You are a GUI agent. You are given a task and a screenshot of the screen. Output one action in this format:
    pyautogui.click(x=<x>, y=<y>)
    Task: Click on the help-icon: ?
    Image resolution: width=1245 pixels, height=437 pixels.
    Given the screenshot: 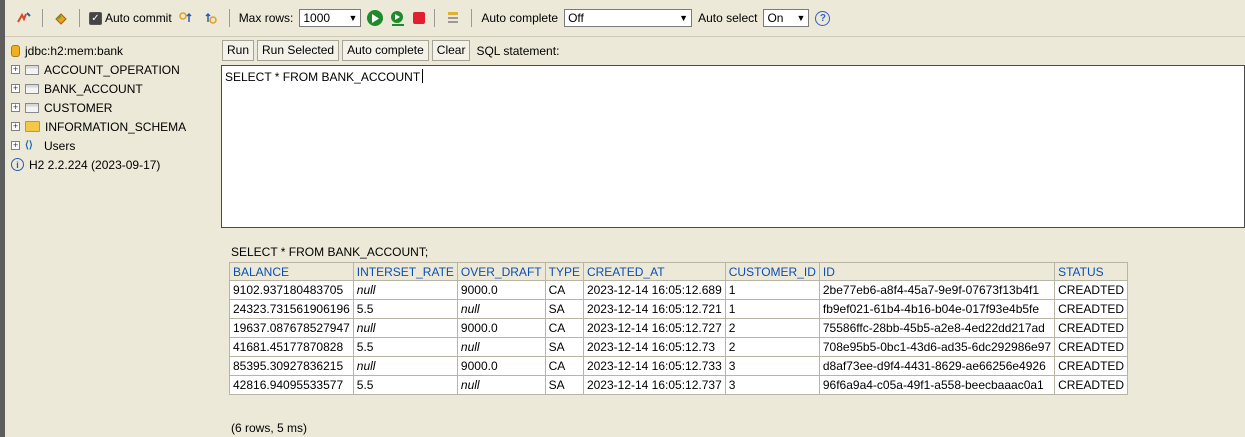 What is the action you would take?
    pyautogui.click(x=823, y=18)
    